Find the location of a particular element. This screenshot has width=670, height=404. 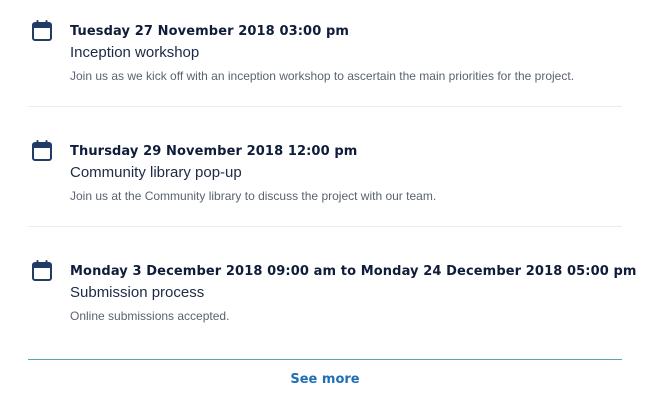

event-date: Tuesday 27 November 2018 03:00 pm is located at coordinates (210, 31).